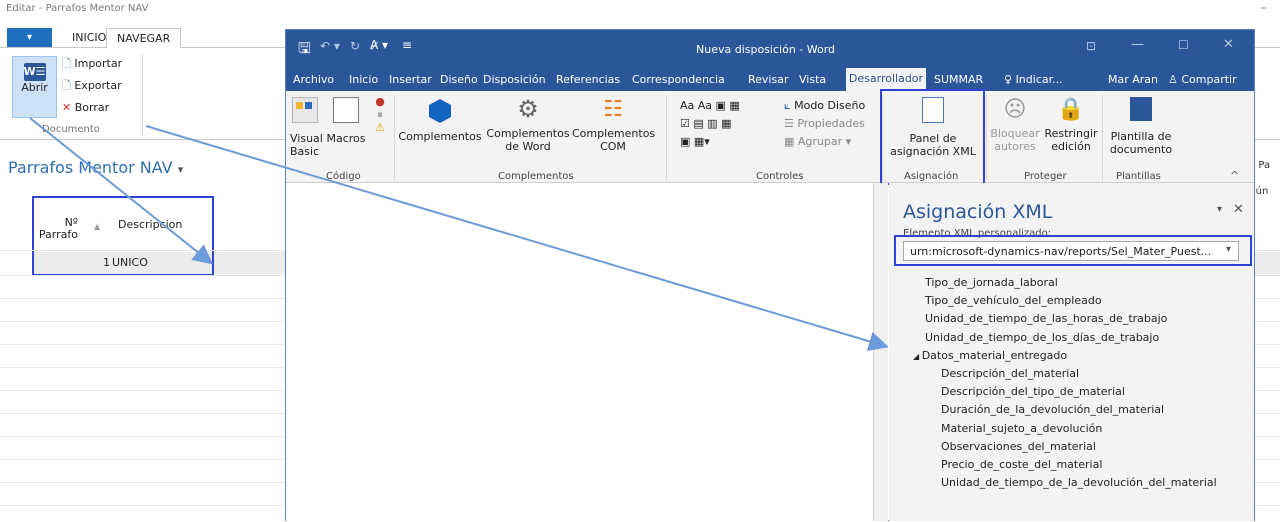  I want to click on arrow-to-row, so click(121, 191).